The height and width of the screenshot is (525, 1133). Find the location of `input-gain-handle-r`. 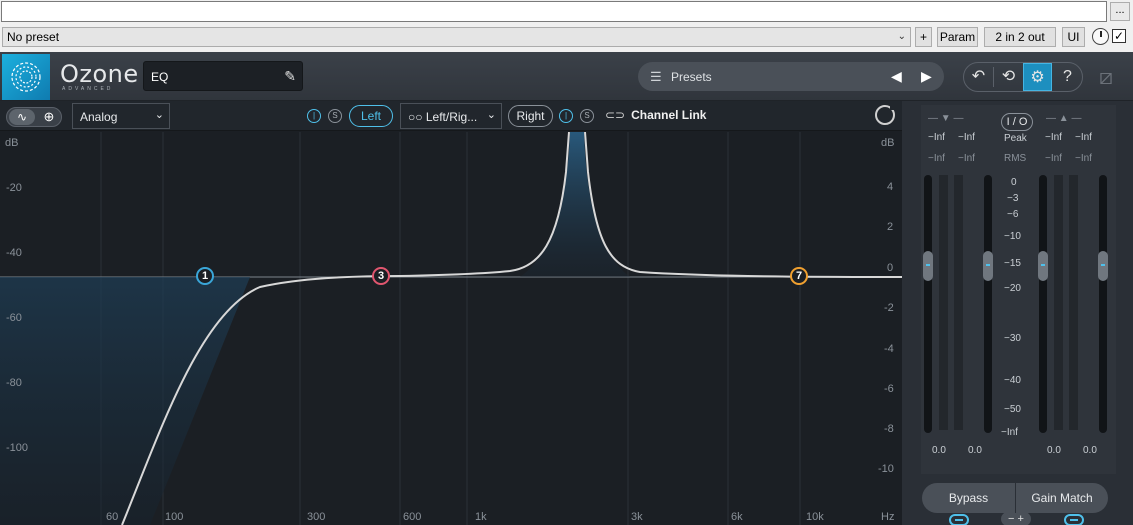

input-gain-handle-r is located at coordinates (988, 266).